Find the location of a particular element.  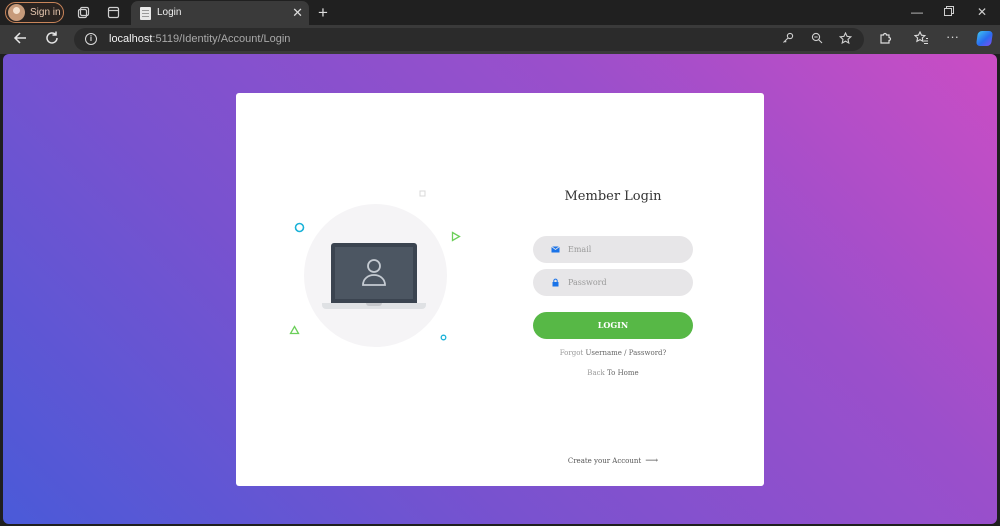

tab-strip: Sign in Login ✕ + — ✕ is located at coordinates (500, 12).